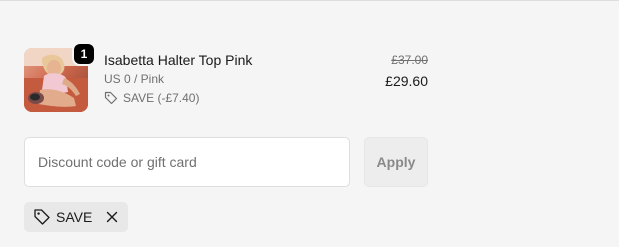 Image resolution: width=619 pixels, height=247 pixels. I want to click on final-price: £29.60, so click(406, 81).